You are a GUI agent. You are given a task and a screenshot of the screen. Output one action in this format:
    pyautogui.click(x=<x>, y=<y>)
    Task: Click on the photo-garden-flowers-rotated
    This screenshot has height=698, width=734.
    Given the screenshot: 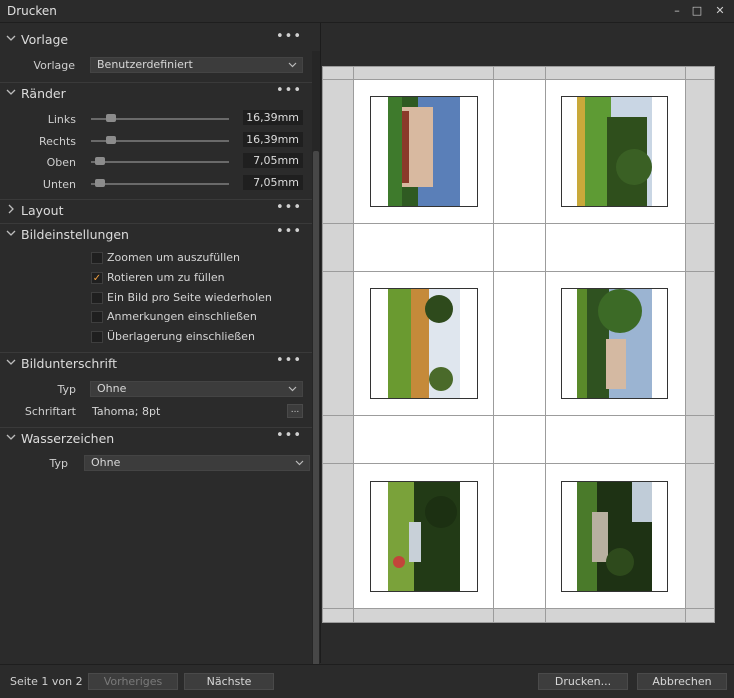 What is the action you would take?
    pyautogui.click(x=424, y=343)
    